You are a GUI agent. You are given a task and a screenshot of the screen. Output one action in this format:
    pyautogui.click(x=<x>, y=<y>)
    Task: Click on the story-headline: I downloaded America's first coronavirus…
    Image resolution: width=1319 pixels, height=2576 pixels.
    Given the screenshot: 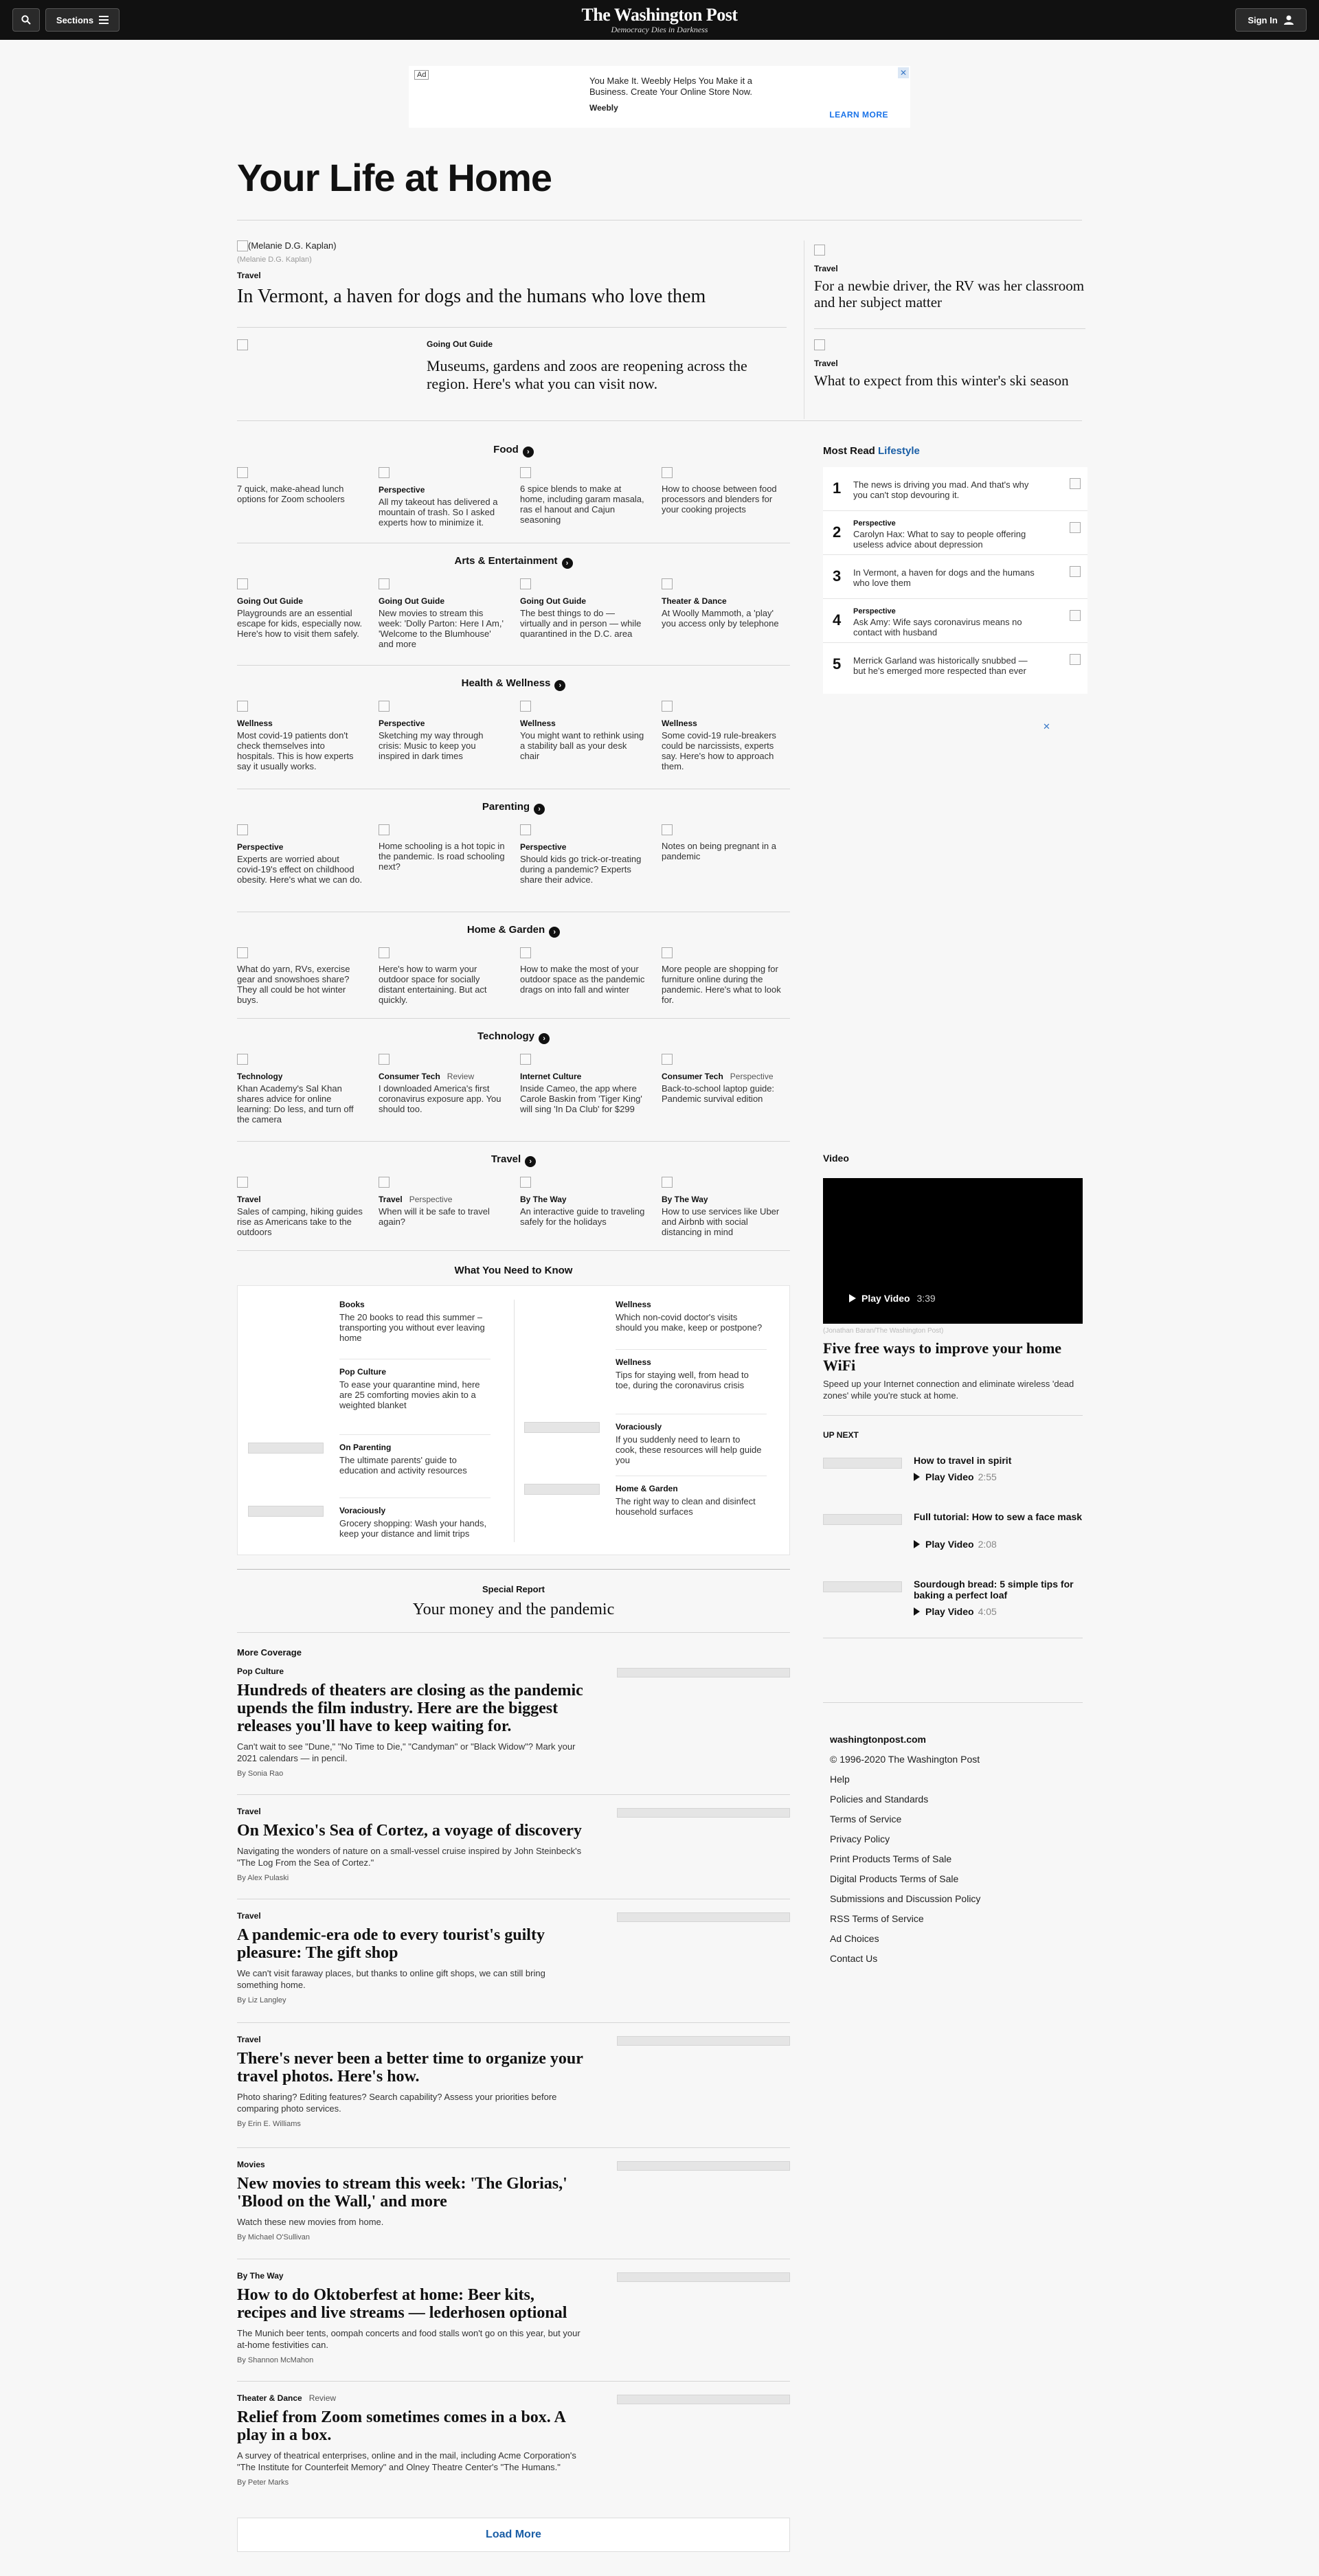 What is the action you would take?
    pyautogui.click(x=443, y=1098)
    